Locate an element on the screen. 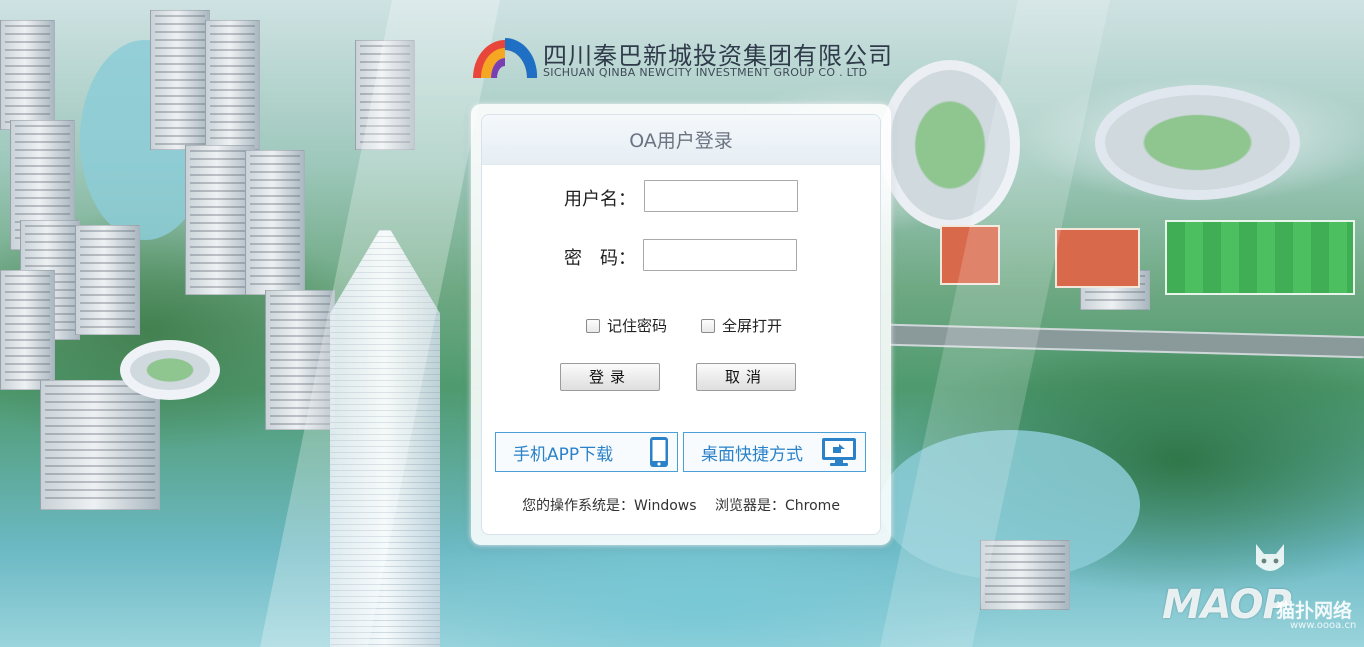  watermark-brand: MAOP is located at coordinates (1227, 605).